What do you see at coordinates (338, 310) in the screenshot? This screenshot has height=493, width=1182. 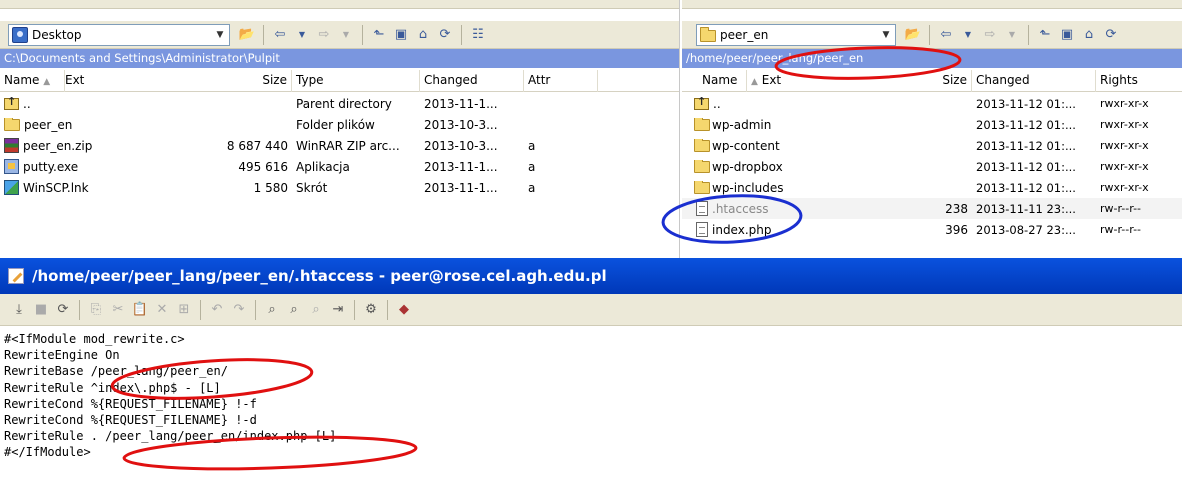 I see `goto-line-icon: ⇥` at bounding box center [338, 310].